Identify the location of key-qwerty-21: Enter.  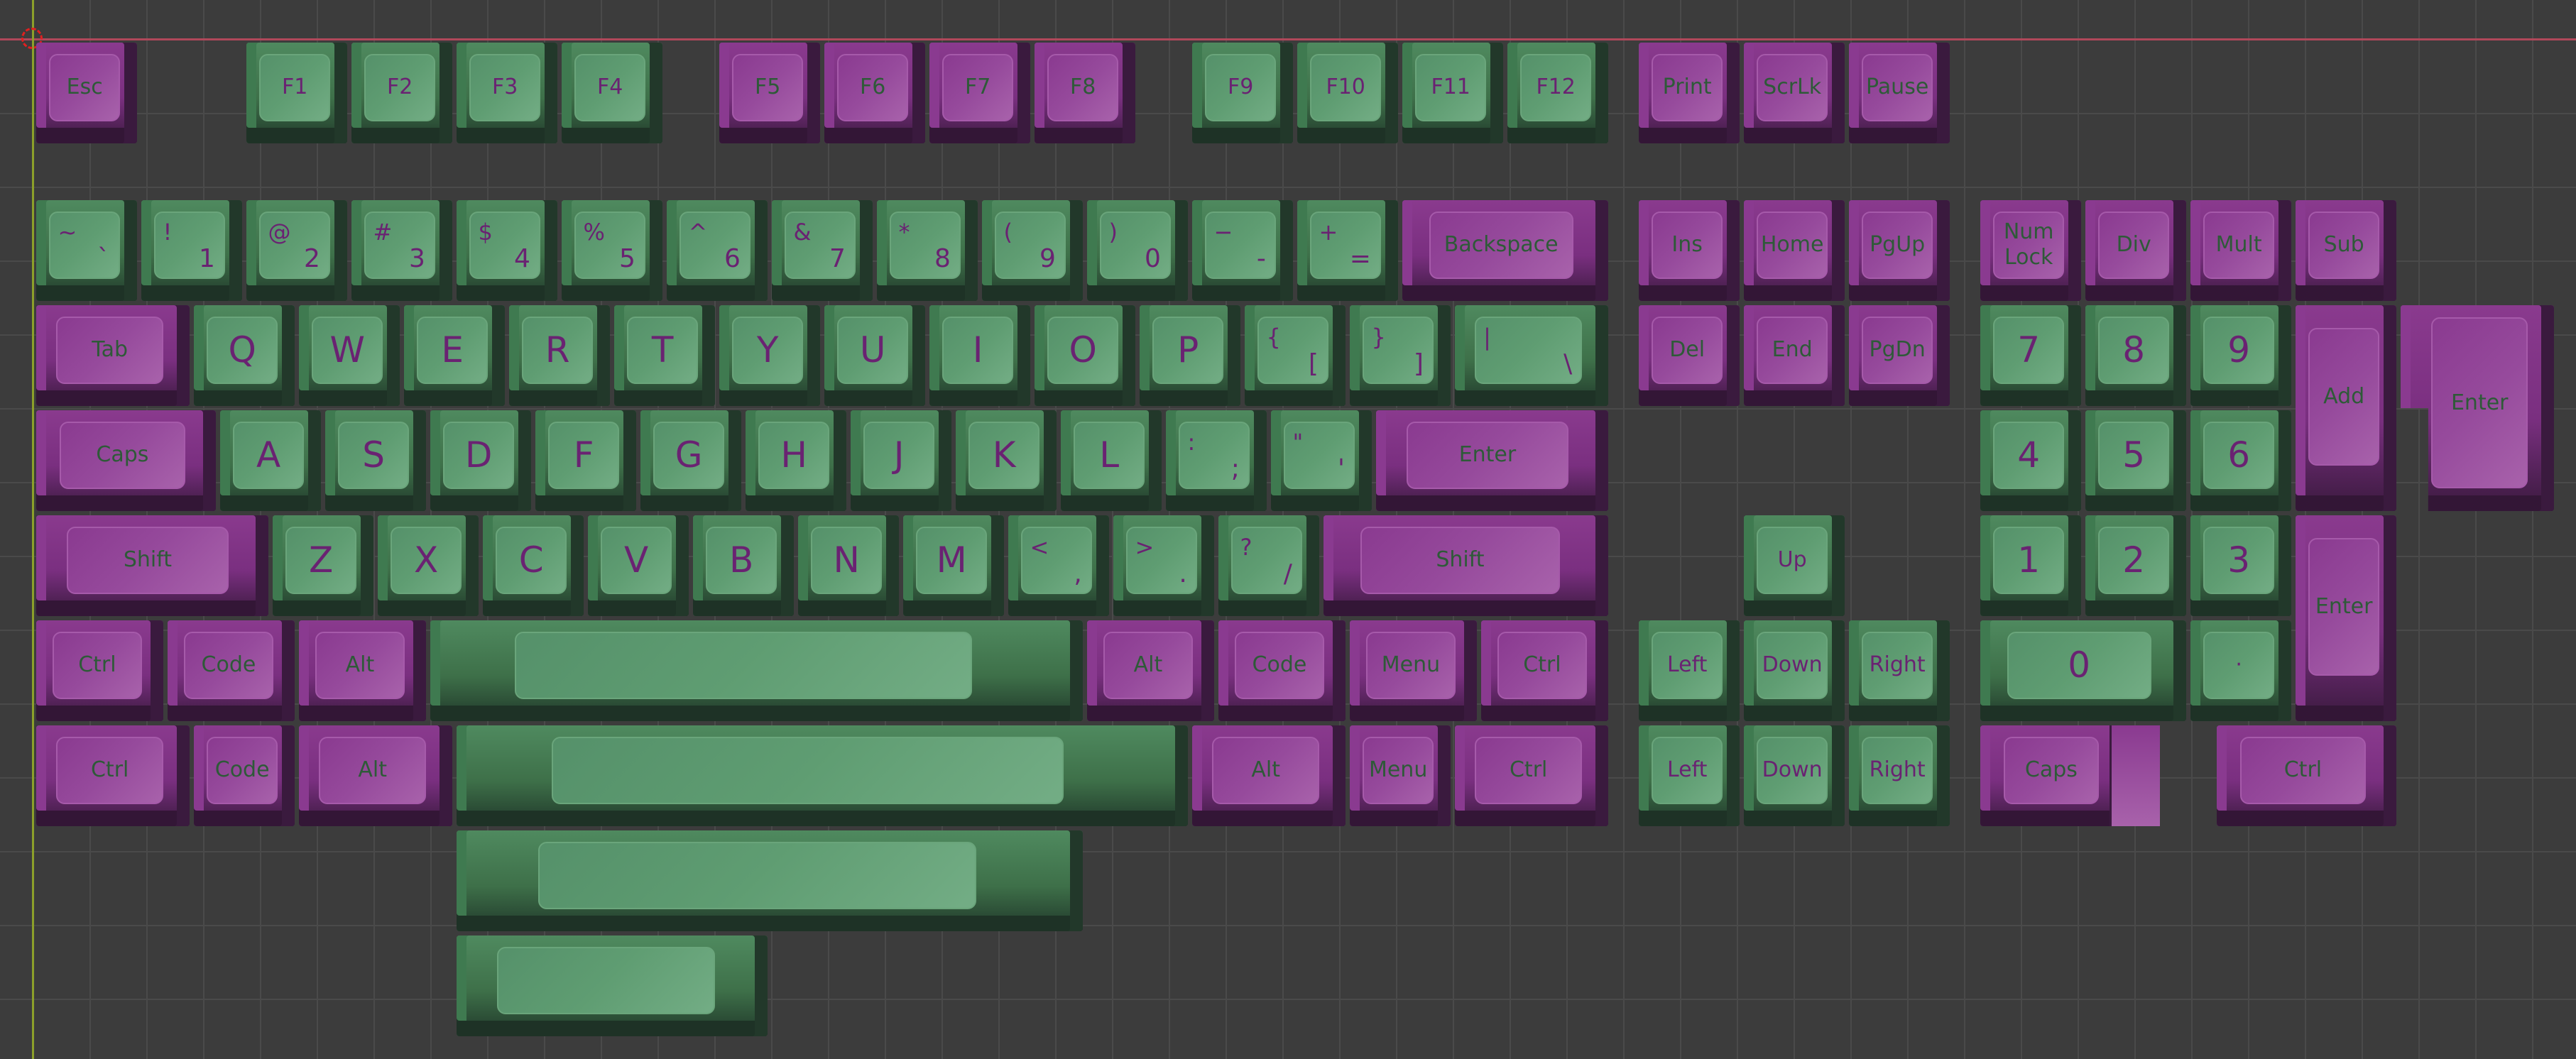
(2477, 408).